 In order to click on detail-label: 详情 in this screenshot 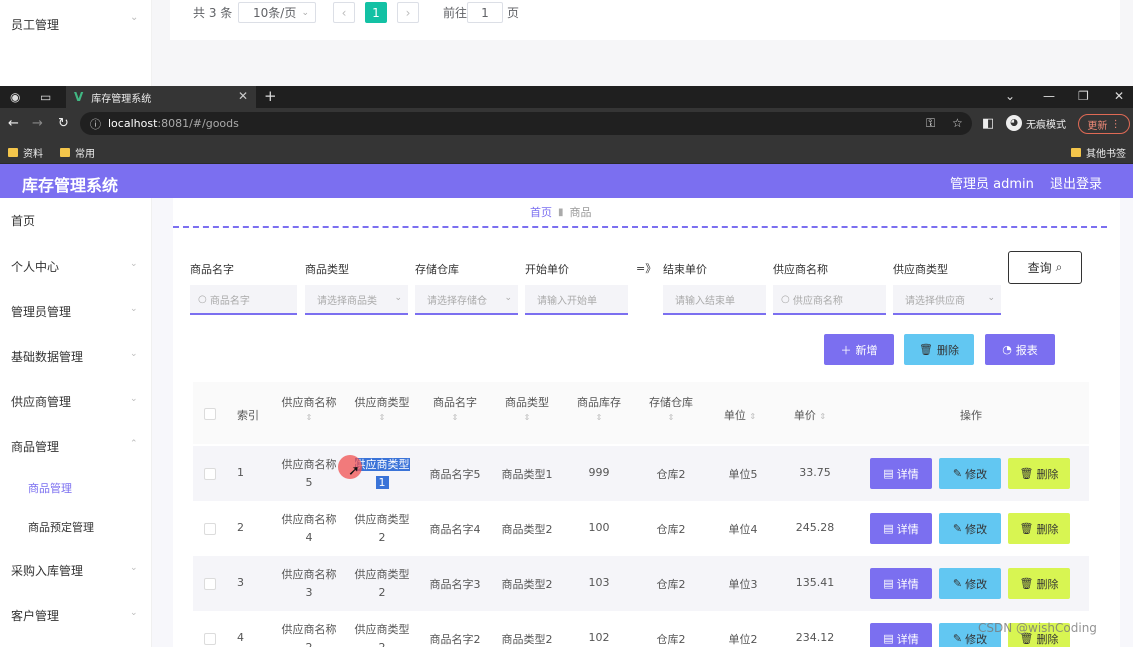, I will do `click(907, 529)`.